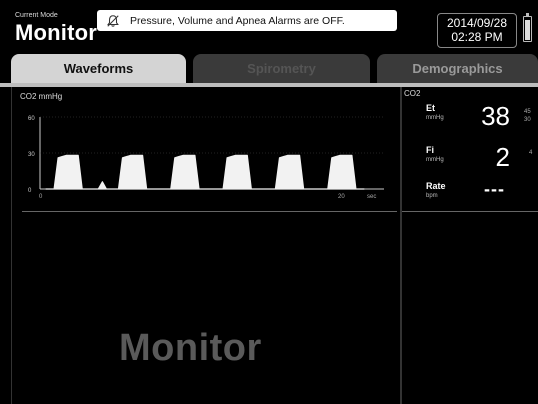 The image size is (538, 404). What do you see at coordinates (371, 197) in the screenshot?
I see `x-unit-label: sec` at bounding box center [371, 197].